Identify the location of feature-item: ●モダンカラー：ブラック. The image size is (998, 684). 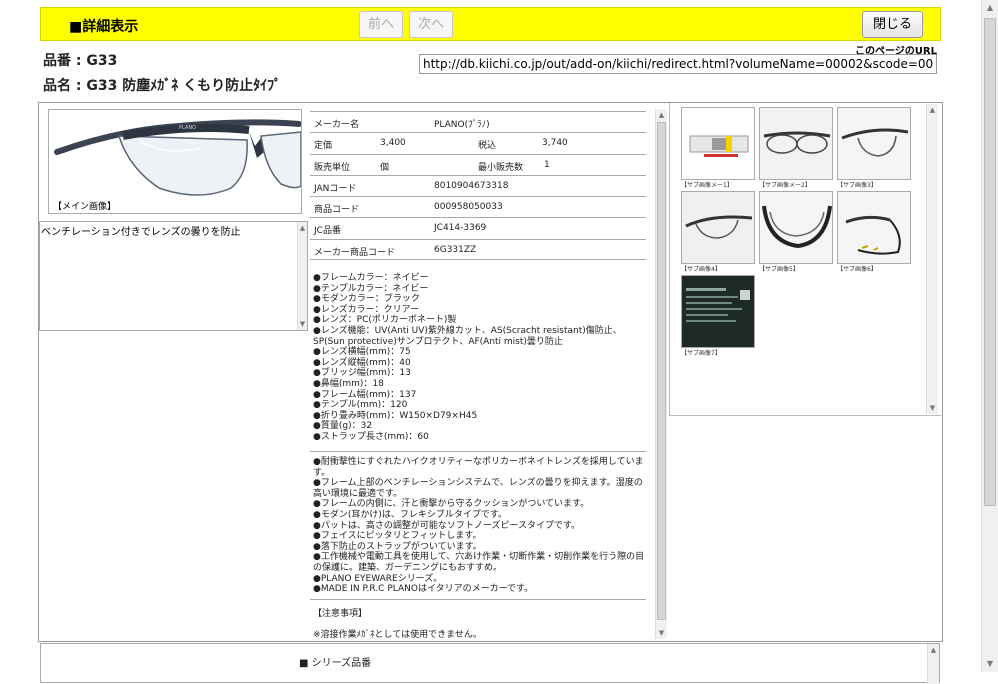
(366, 299).